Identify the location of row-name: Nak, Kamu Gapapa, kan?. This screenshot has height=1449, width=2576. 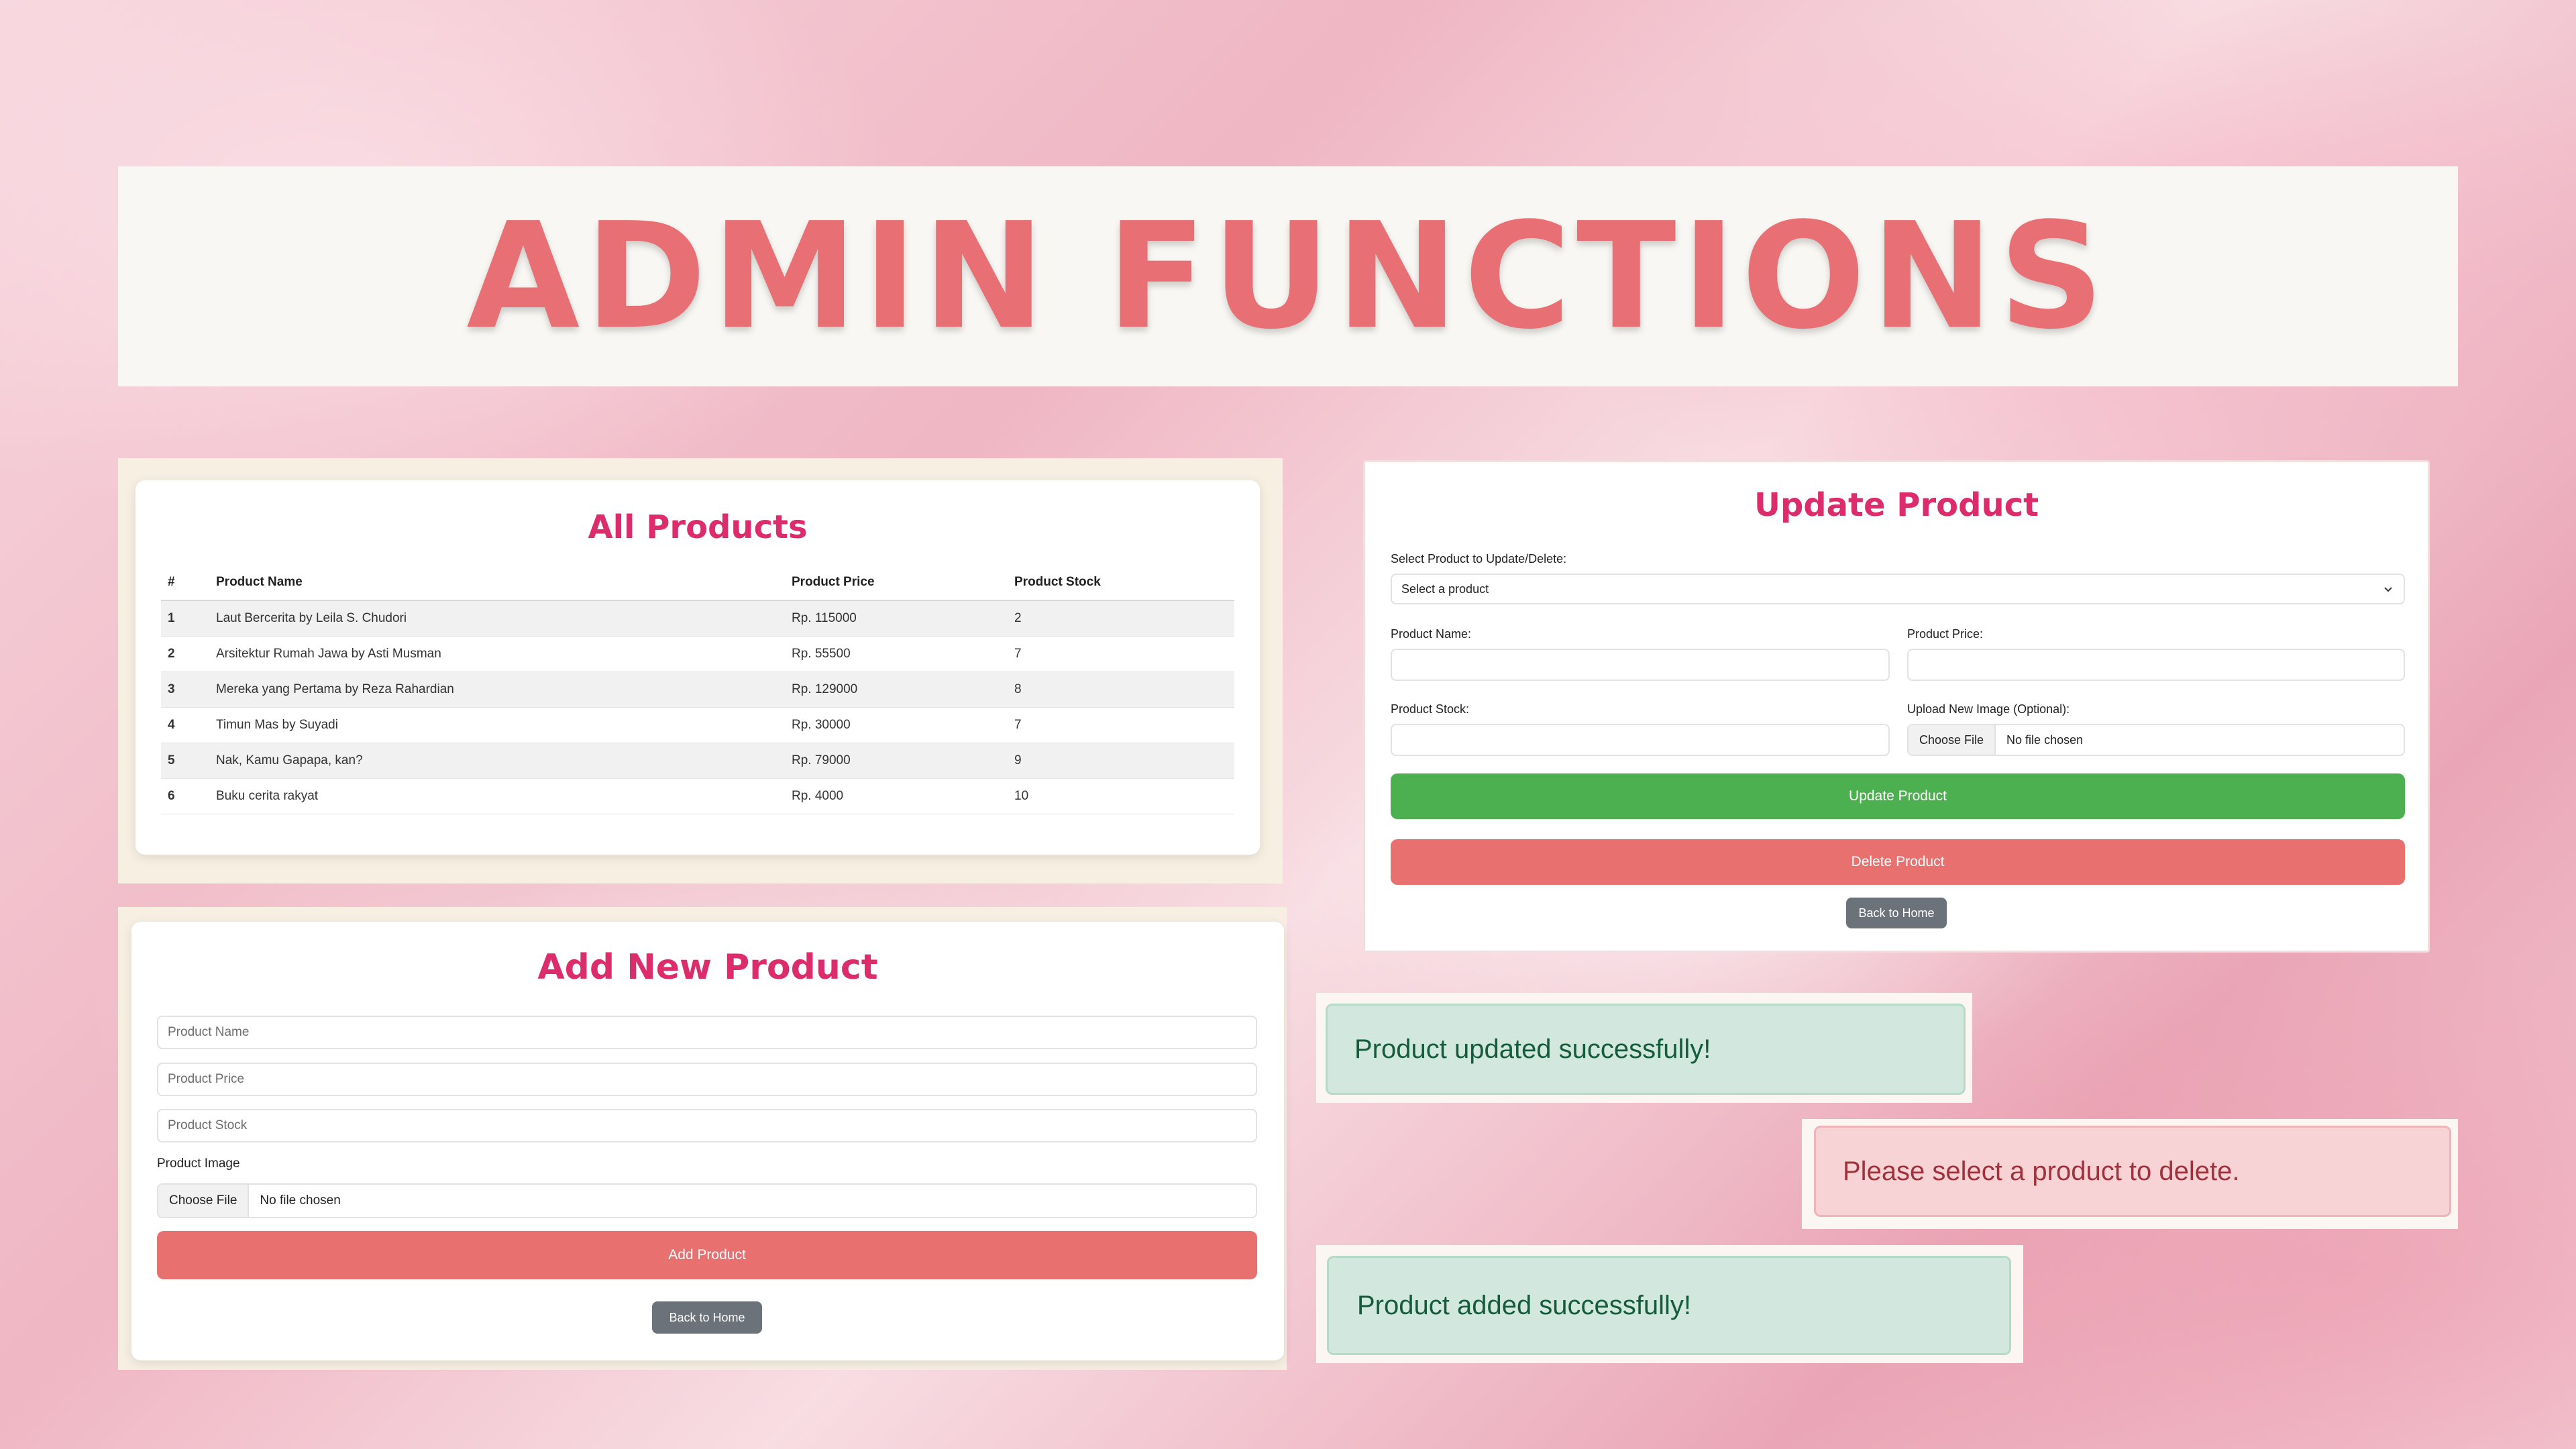
(497, 761).